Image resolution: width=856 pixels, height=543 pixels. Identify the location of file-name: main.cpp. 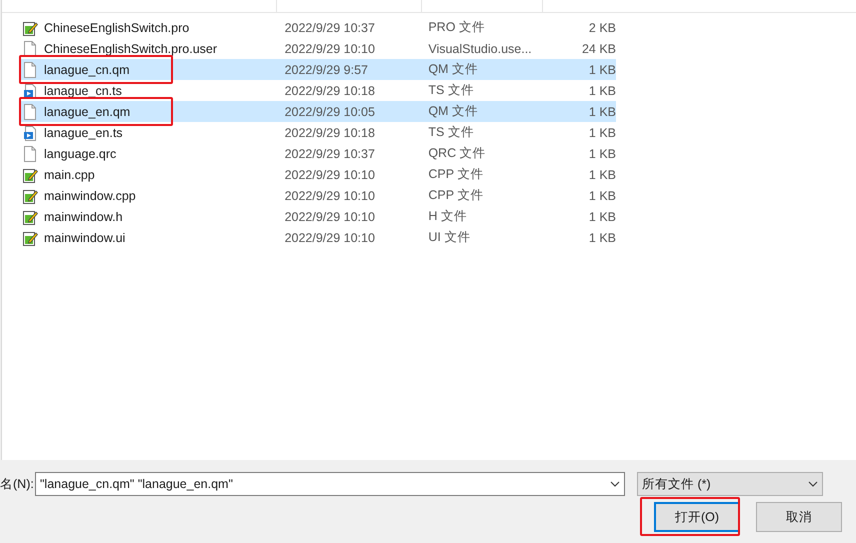
(69, 175).